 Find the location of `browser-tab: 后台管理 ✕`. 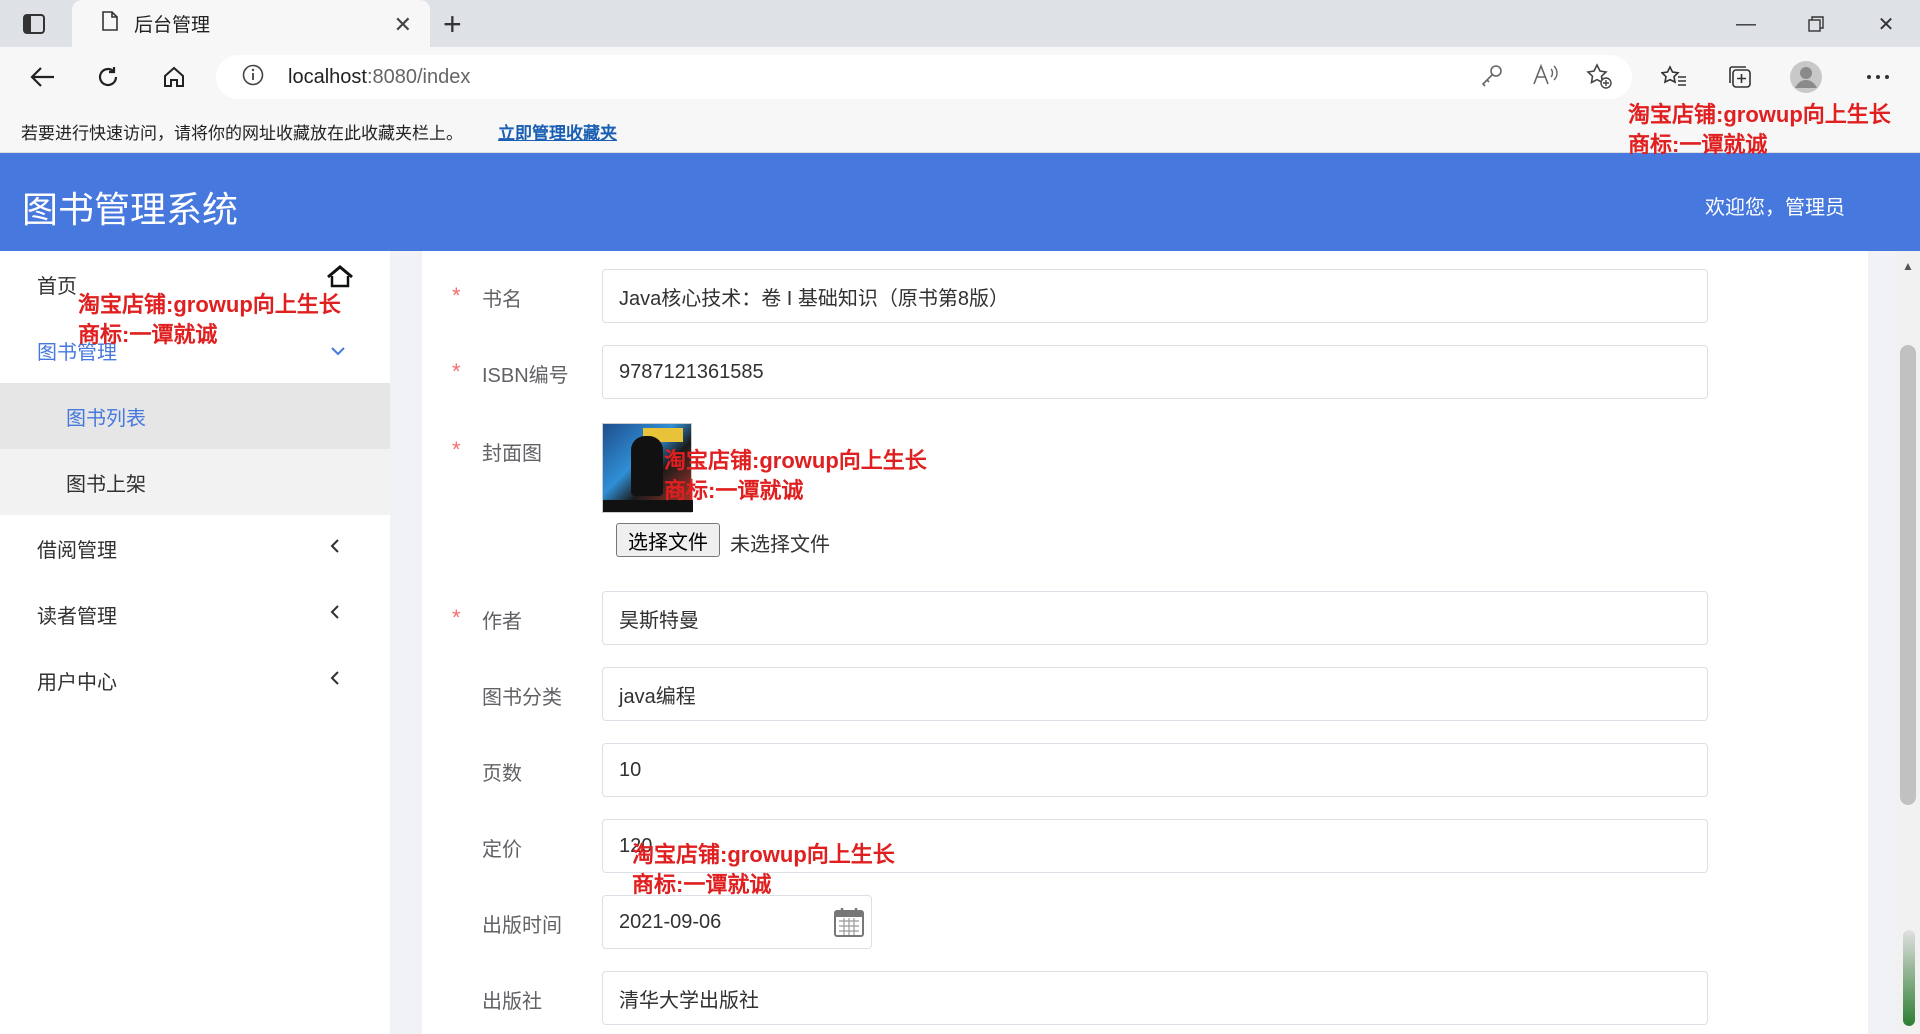

browser-tab: 后台管理 ✕ is located at coordinates (251, 23).